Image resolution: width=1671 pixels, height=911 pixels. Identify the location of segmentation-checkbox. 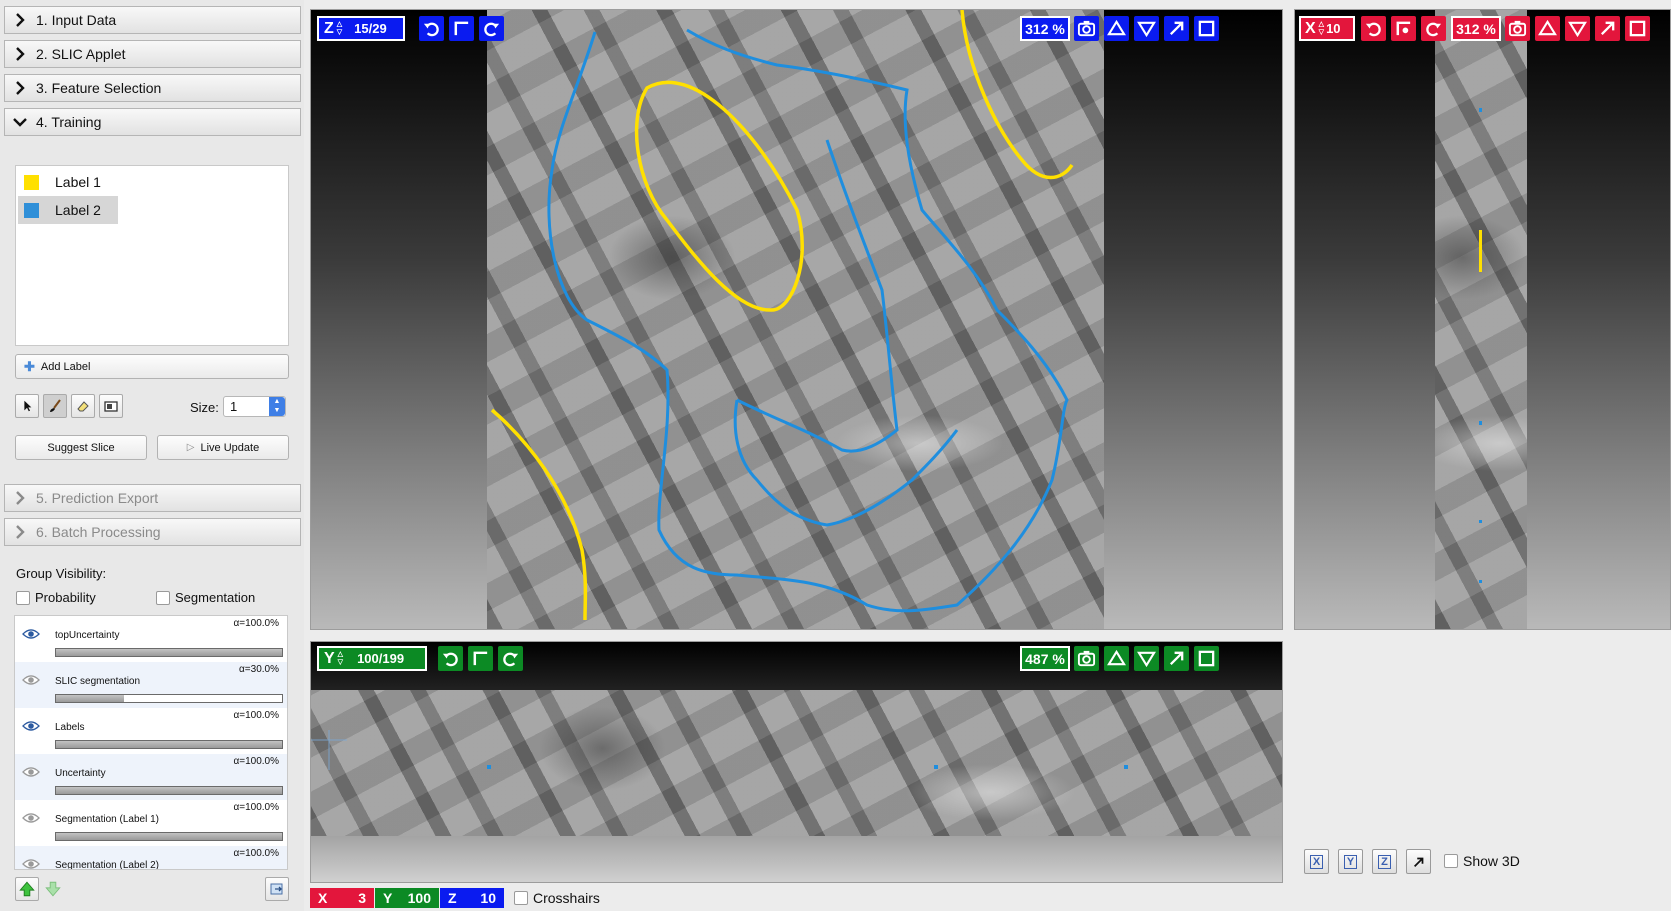
(163, 597).